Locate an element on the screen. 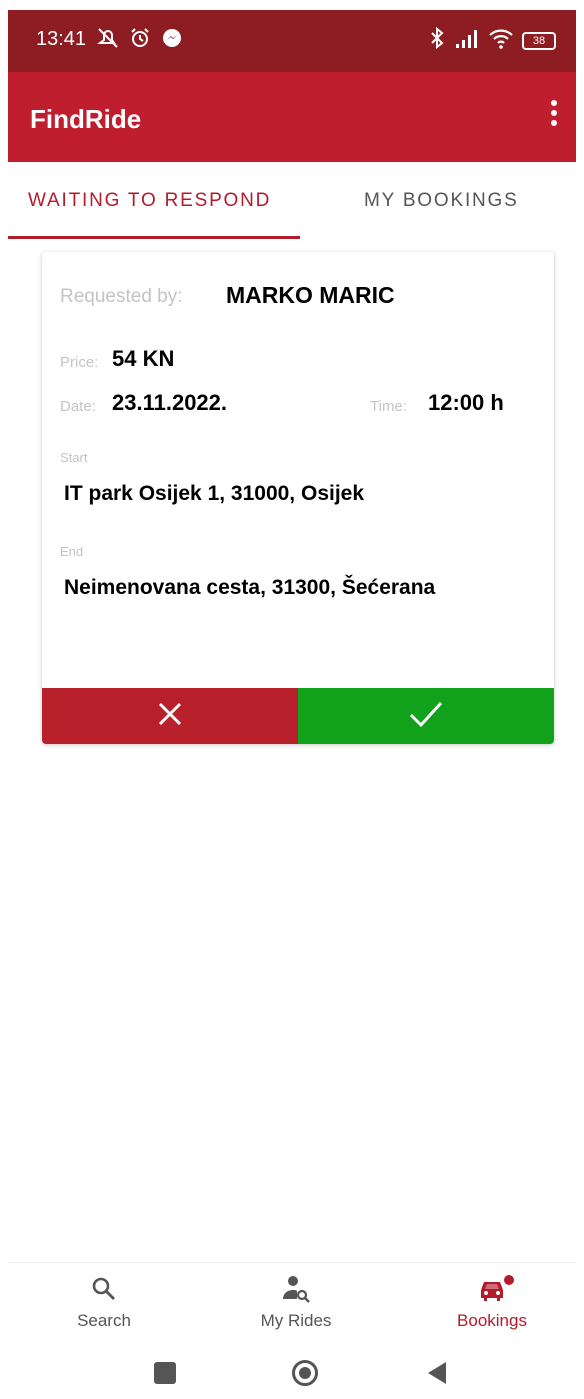 This screenshot has width=584, height=1399. bottom-navigation: Search My Rides Bookings is located at coordinates (292, 1305).